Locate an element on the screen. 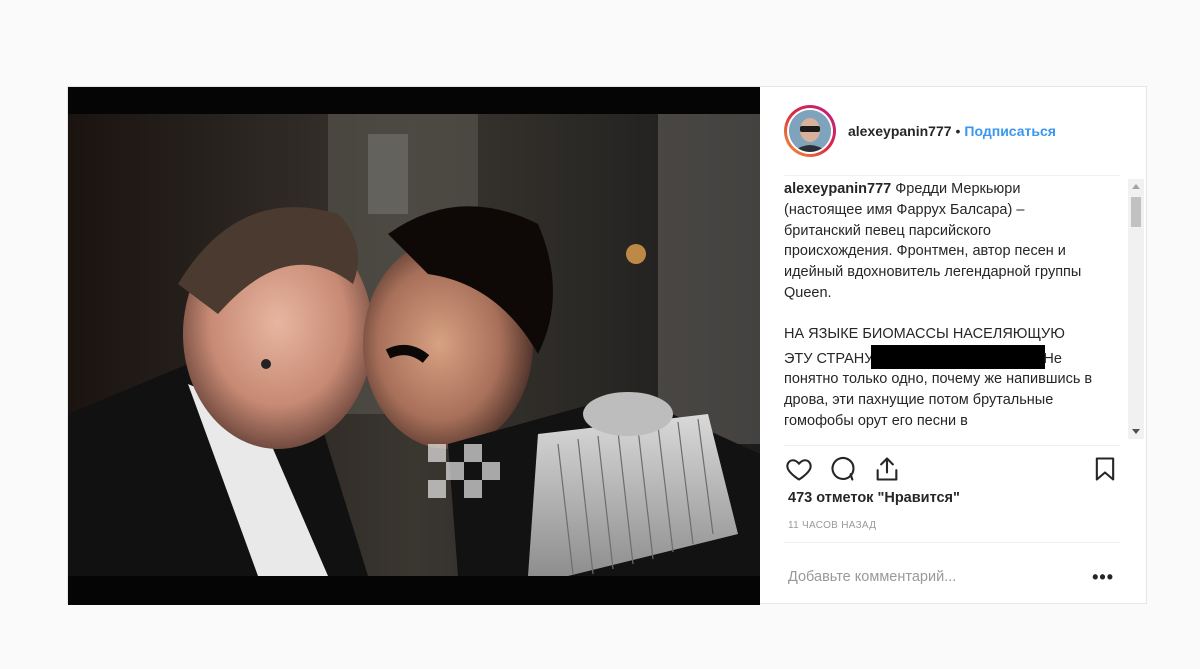 This screenshot has height=669, width=1200. caption-scrollbar is located at coordinates (1136, 309).